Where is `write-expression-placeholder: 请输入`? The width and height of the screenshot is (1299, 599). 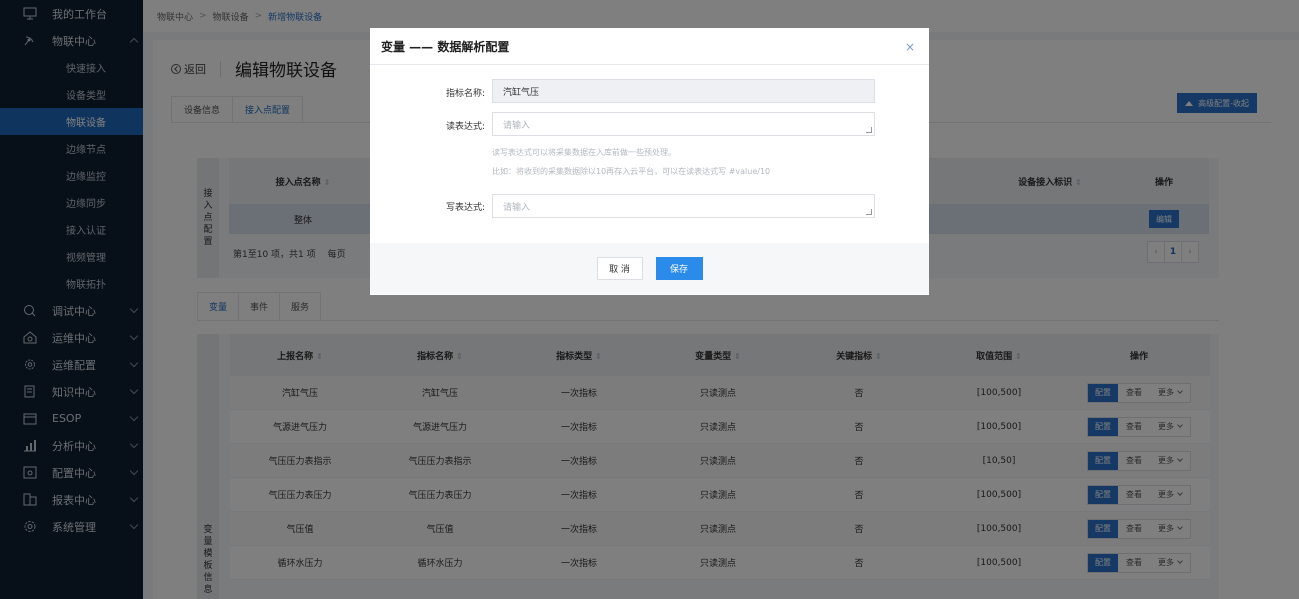
write-expression-placeholder: 请输入 is located at coordinates (517, 207).